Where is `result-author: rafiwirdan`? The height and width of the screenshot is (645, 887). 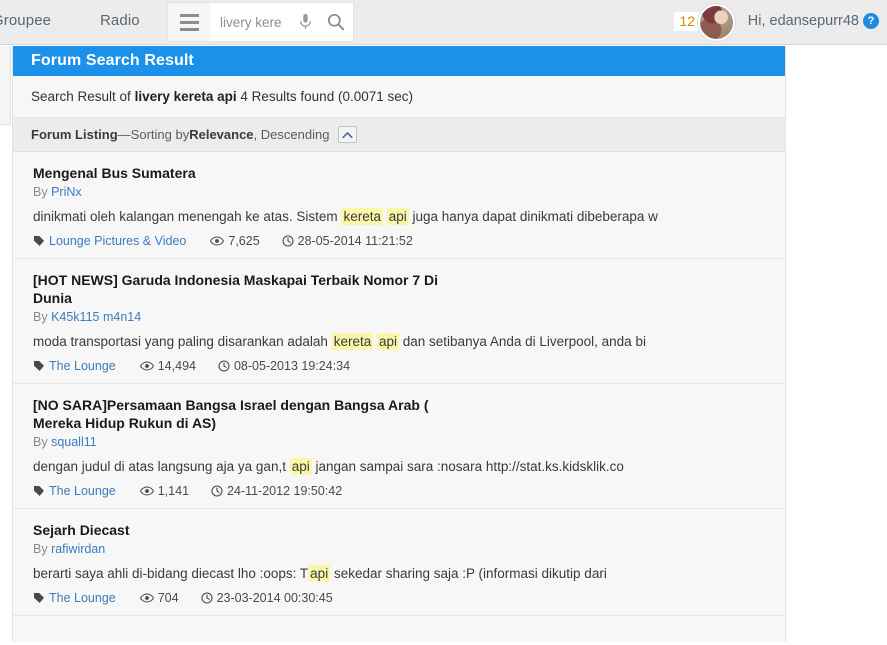 result-author: rafiwirdan is located at coordinates (78, 549).